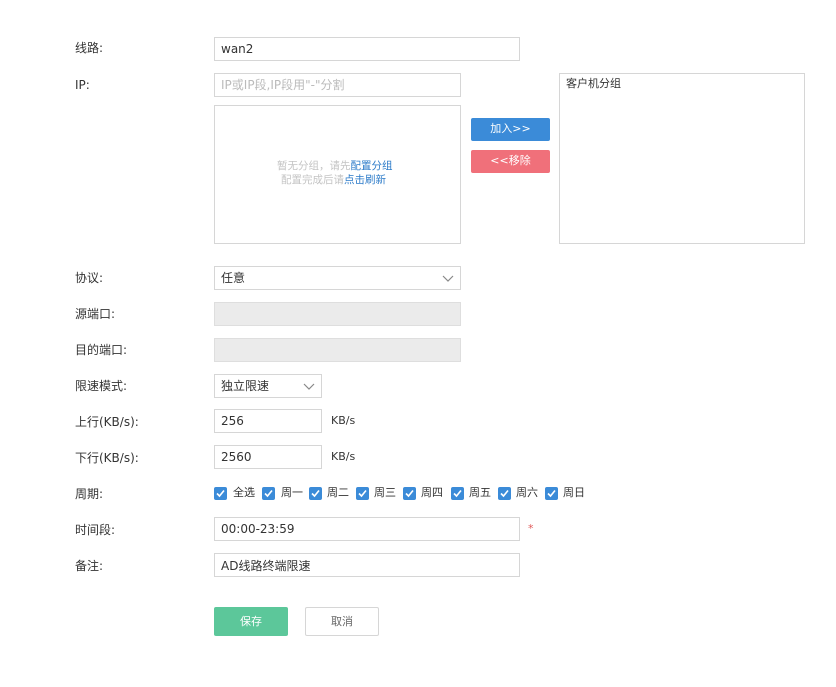 This screenshot has height=687, width=836. I want to click on rate-mode-label: 限速模式:, so click(101, 386).